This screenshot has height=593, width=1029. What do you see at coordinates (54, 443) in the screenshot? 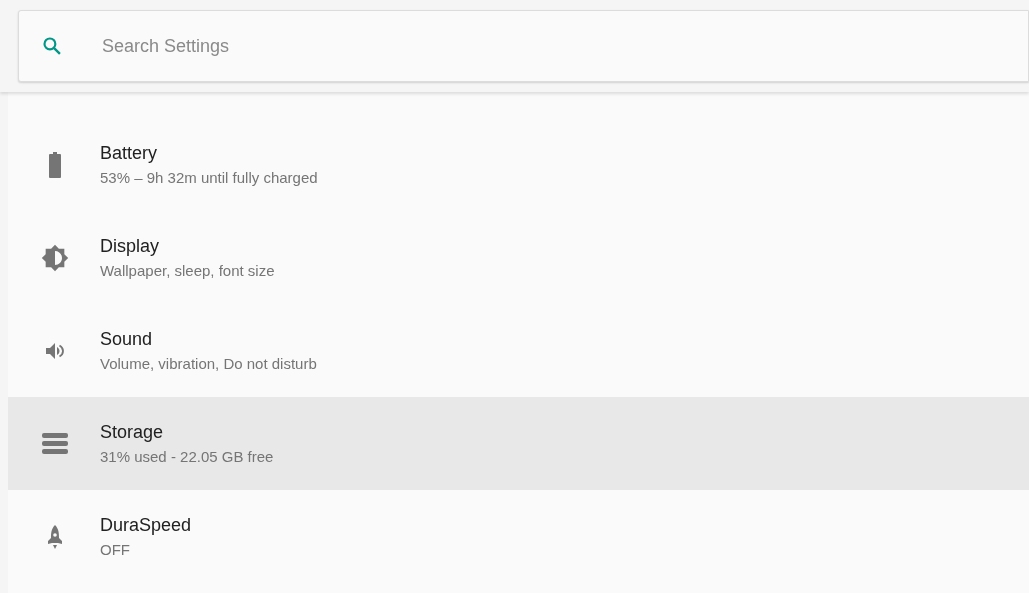
I see `storage-icon` at bounding box center [54, 443].